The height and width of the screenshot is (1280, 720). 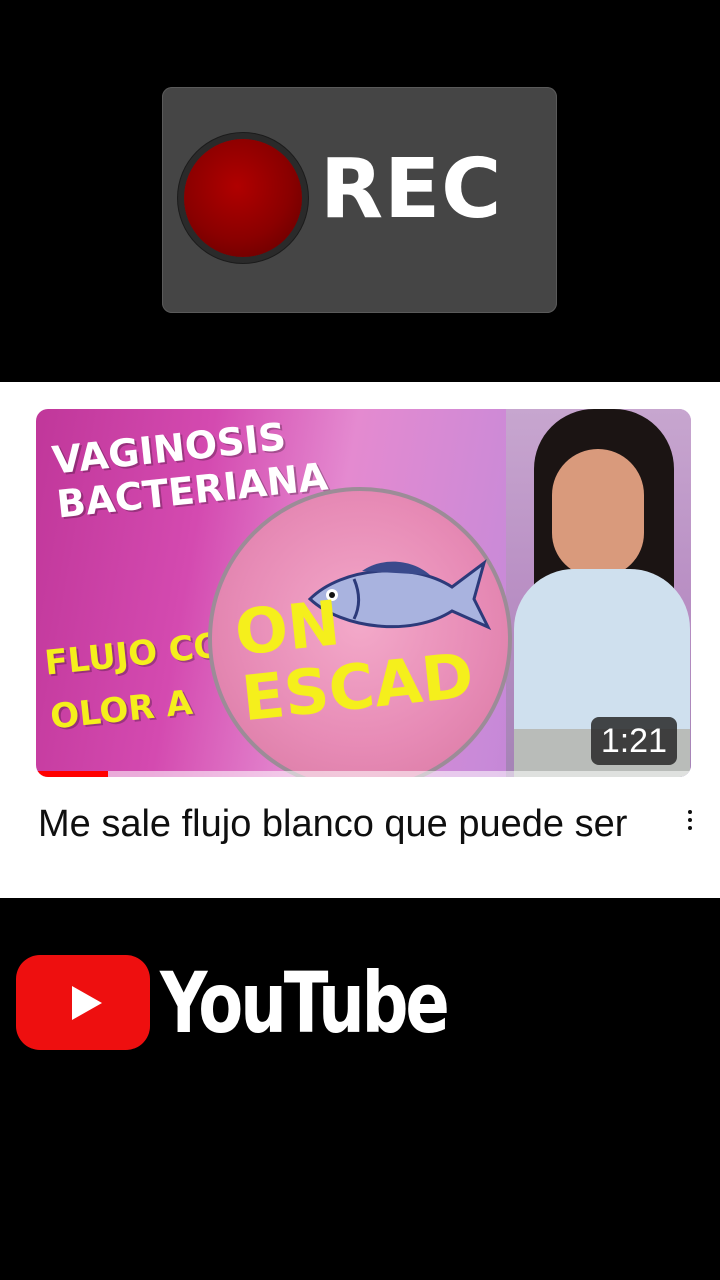 What do you see at coordinates (690, 820) in the screenshot?
I see `more-options-icon` at bounding box center [690, 820].